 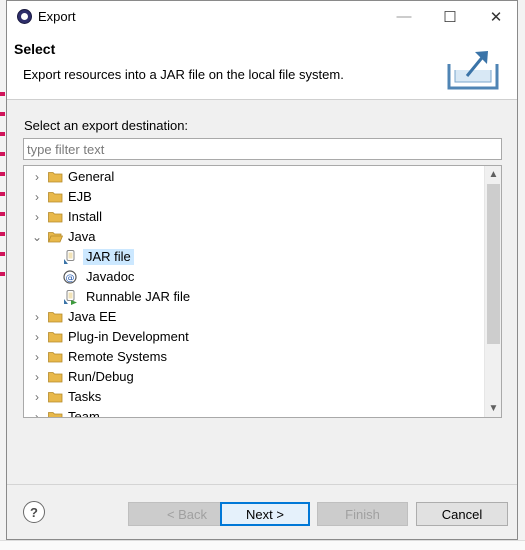 What do you see at coordinates (101, 376) in the screenshot?
I see `tree-item-label: Run/Debug` at bounding box center [101, 376].